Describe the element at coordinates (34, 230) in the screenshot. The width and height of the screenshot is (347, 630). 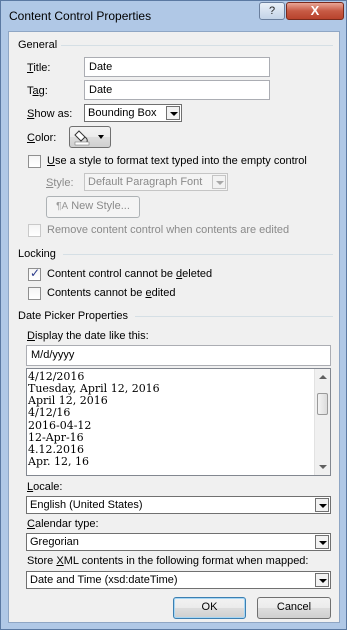
I see `remove-control-checkbox` at that location.